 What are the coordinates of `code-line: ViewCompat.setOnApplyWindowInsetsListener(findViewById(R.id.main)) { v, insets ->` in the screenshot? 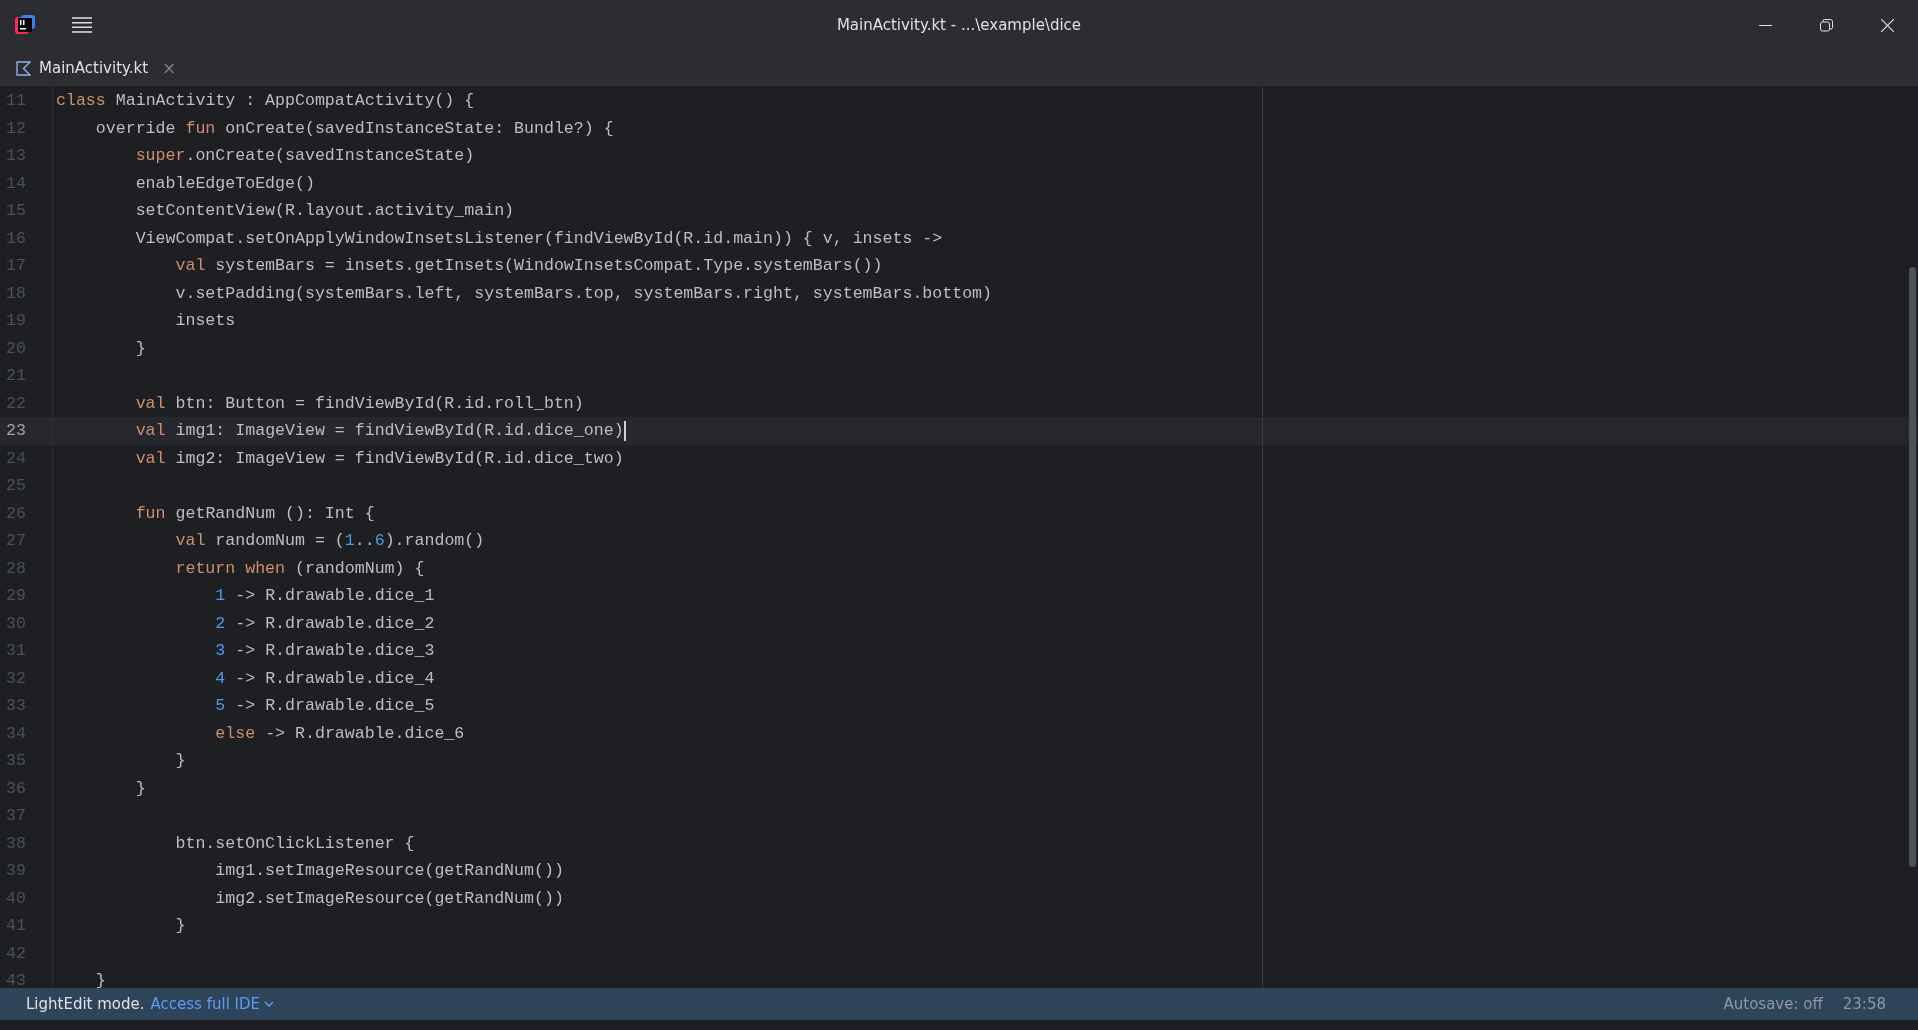 It's located at (538, 238).